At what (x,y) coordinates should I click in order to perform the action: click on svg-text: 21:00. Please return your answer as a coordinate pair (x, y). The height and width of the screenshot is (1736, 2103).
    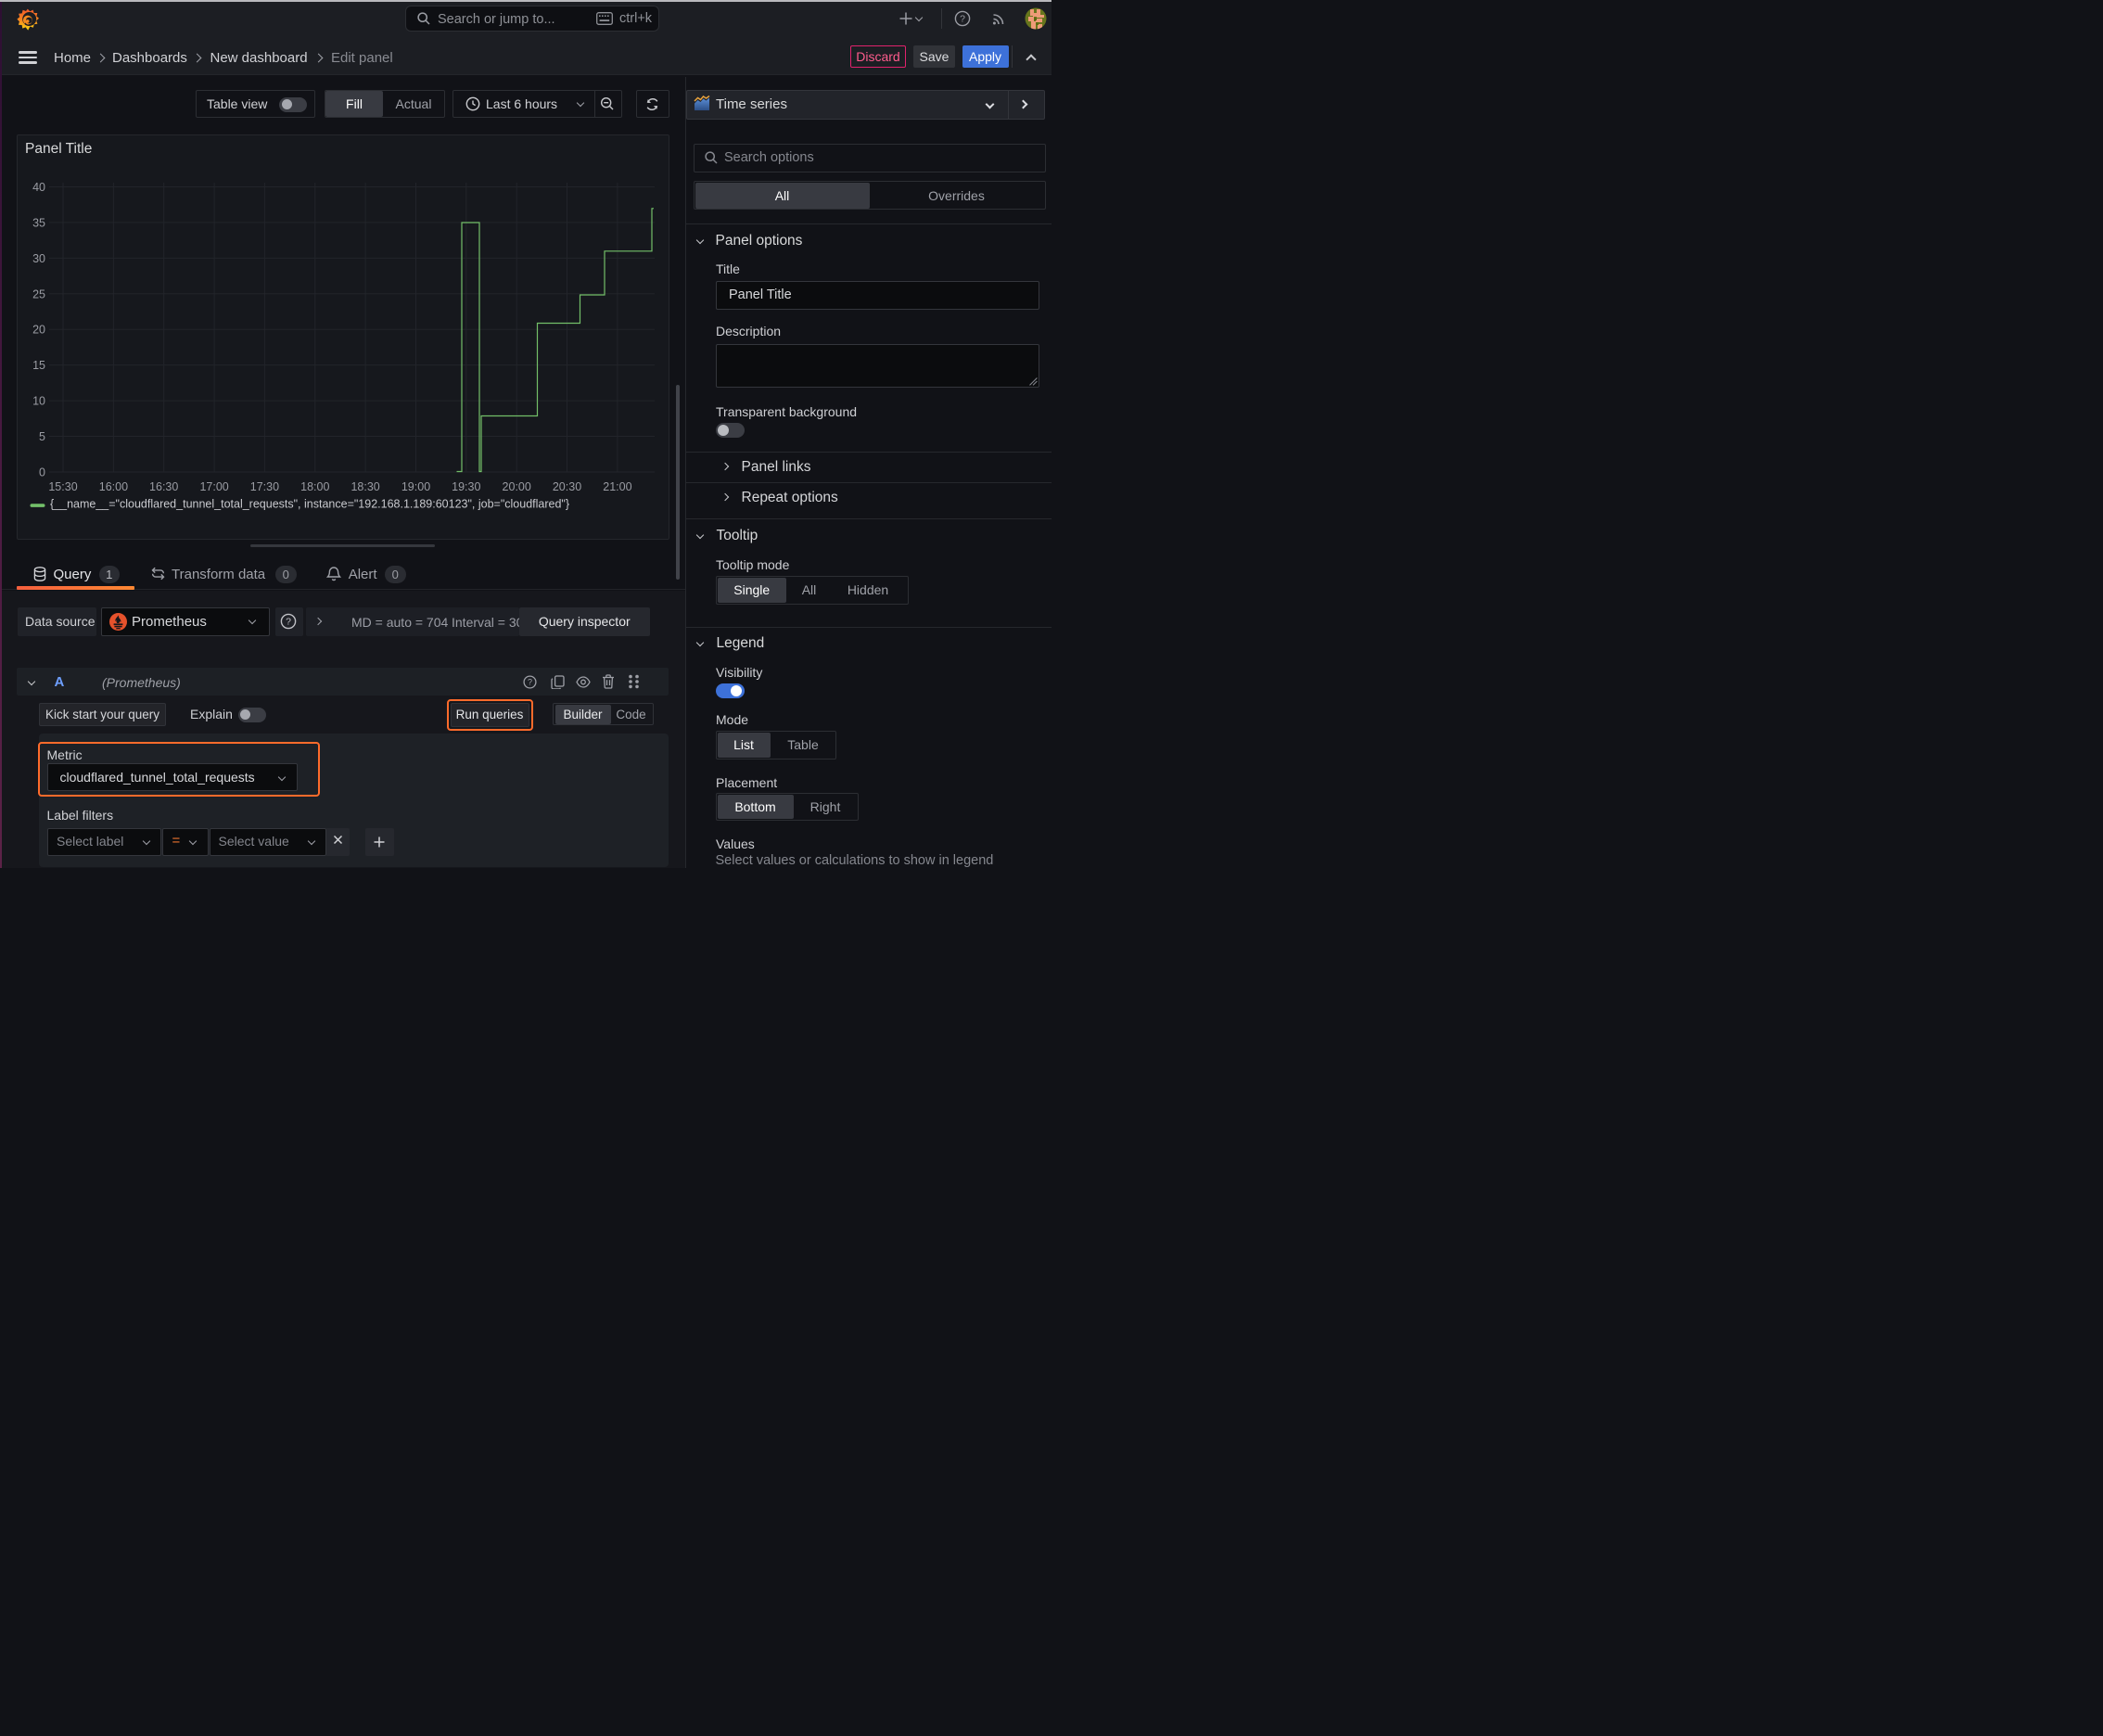
    Looking at the image, I should click on (617, 487).